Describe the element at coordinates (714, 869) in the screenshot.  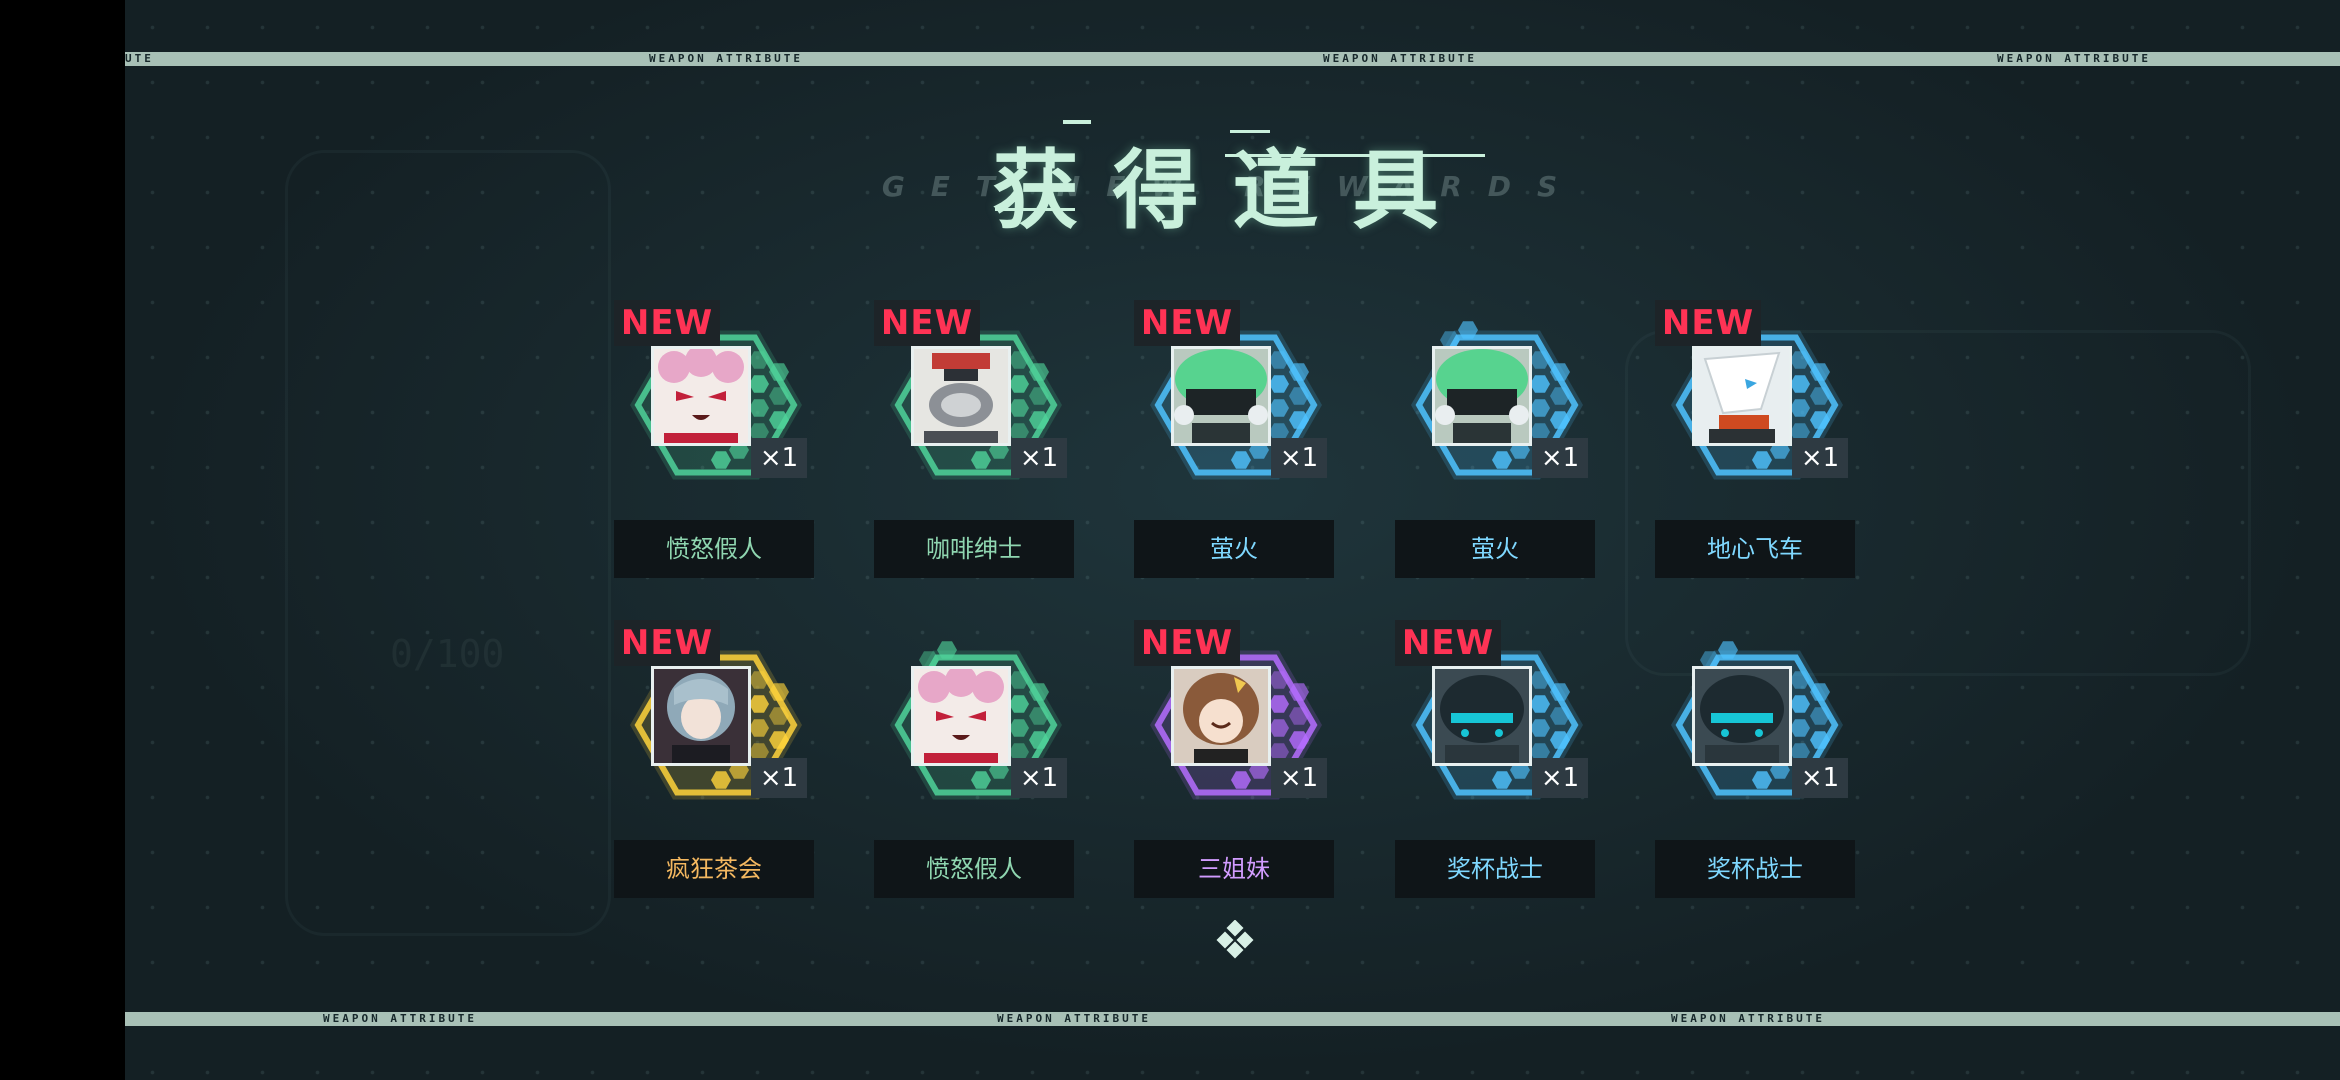
I see `item-name: 疯狂茶会` at that location.